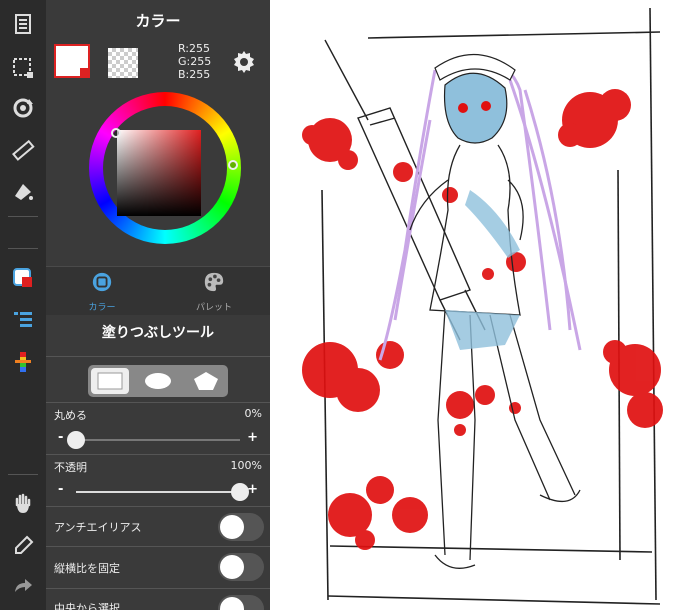  Describe the element at coordinates (158, 492) in the screenshot. I see `opacity-slider: - +` at that location.